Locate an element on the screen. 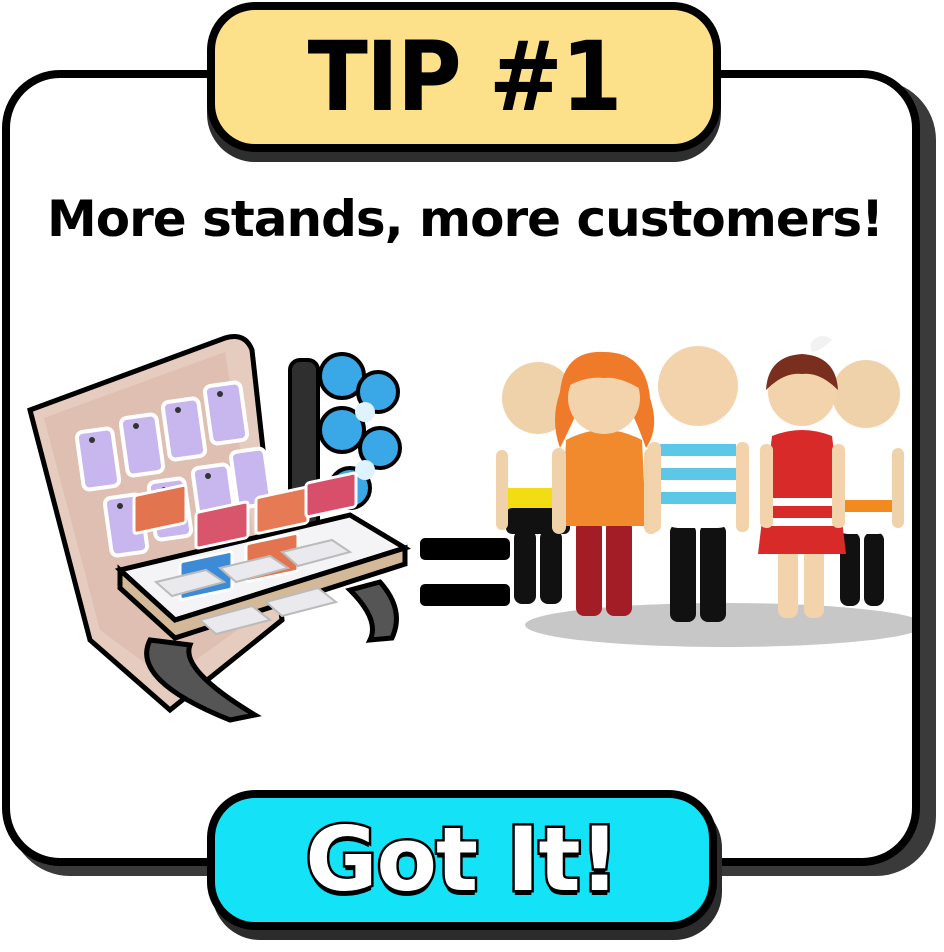 This screenshot has height=952, width=944. got-it-label: Got It! is located at coordinates (462, 859).